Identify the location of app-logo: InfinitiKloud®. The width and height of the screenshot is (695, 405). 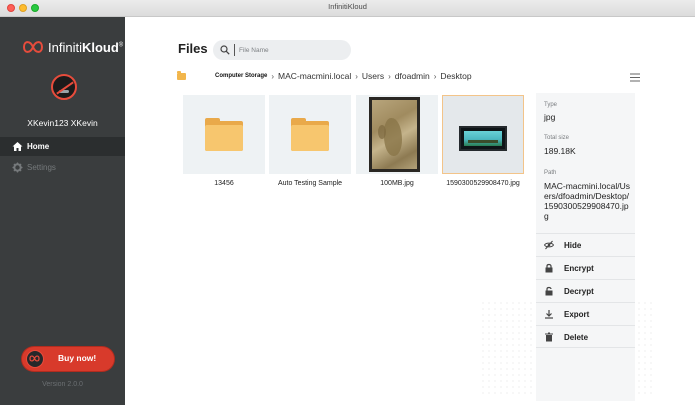
(74, 47).